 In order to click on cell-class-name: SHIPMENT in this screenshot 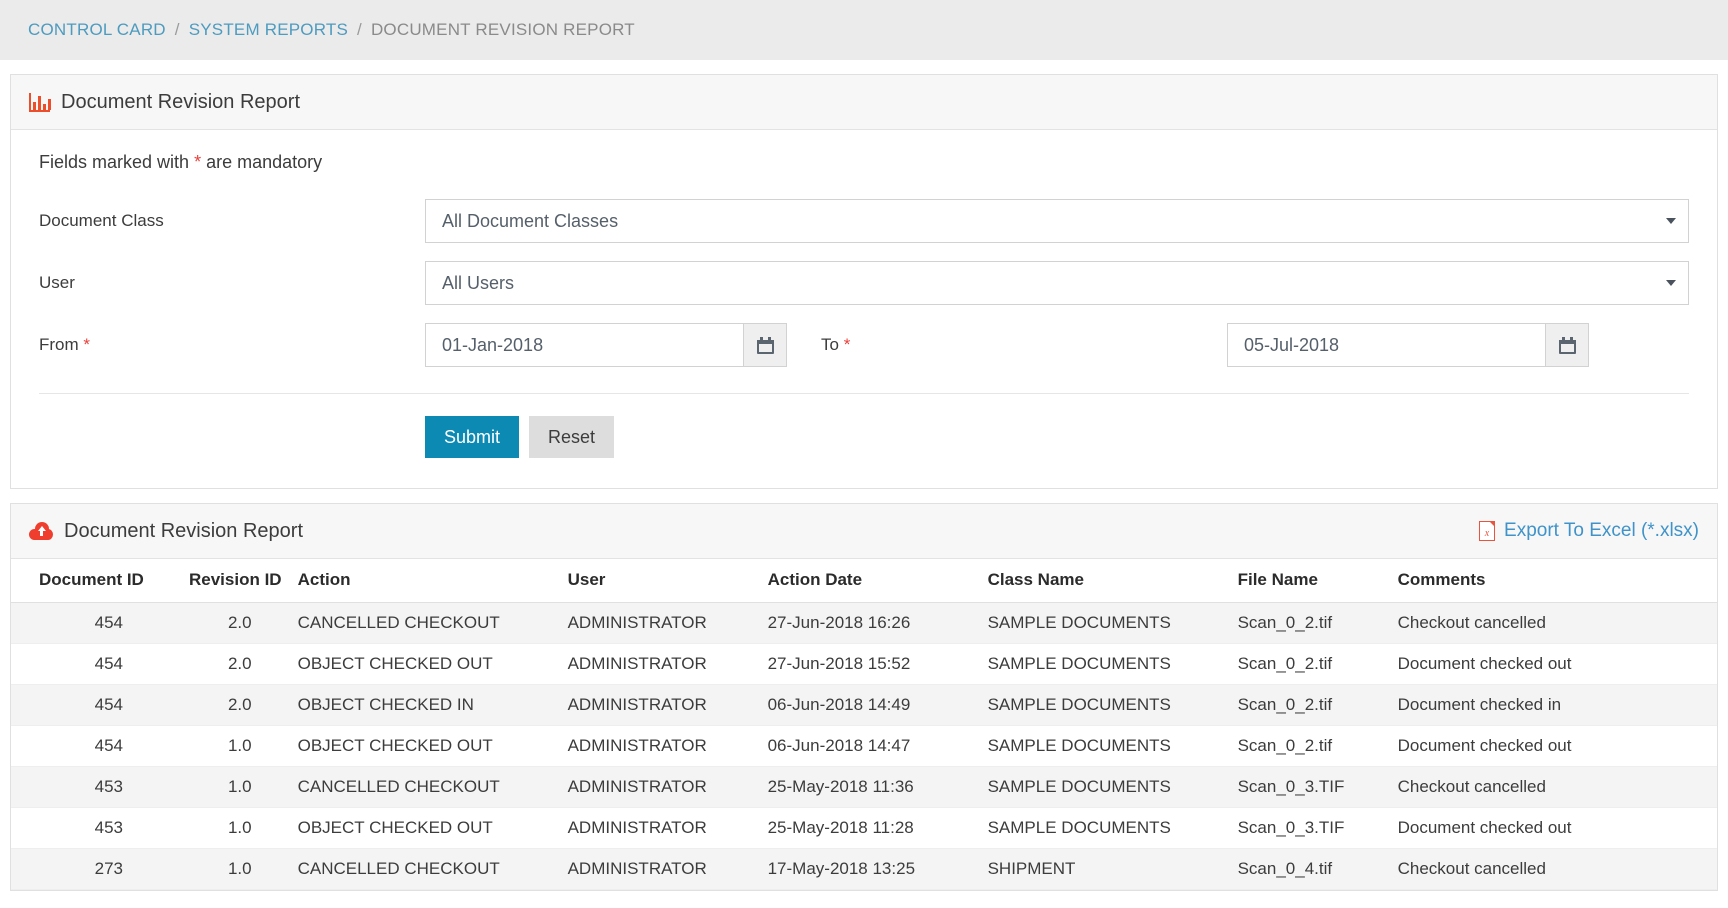, I will do `click(1104, 869)`.